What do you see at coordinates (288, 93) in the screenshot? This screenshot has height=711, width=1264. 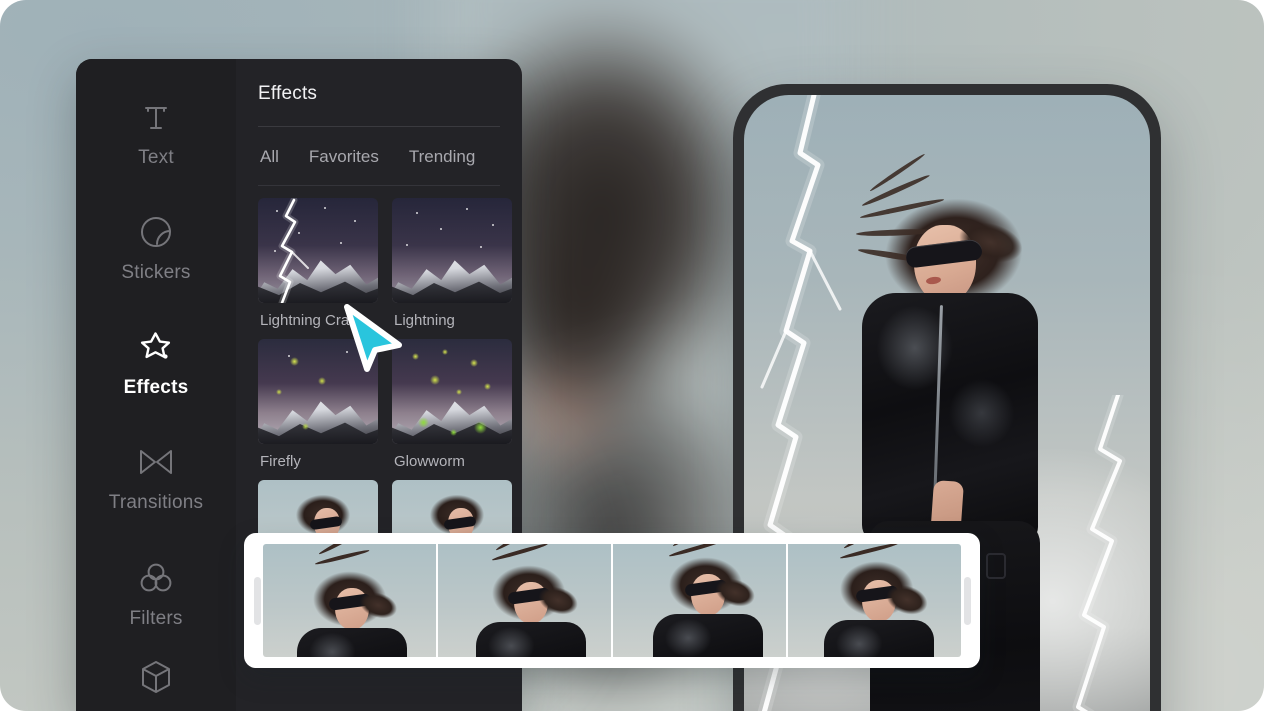 I see `page-title: Effects` at bounding box center [288, 93].